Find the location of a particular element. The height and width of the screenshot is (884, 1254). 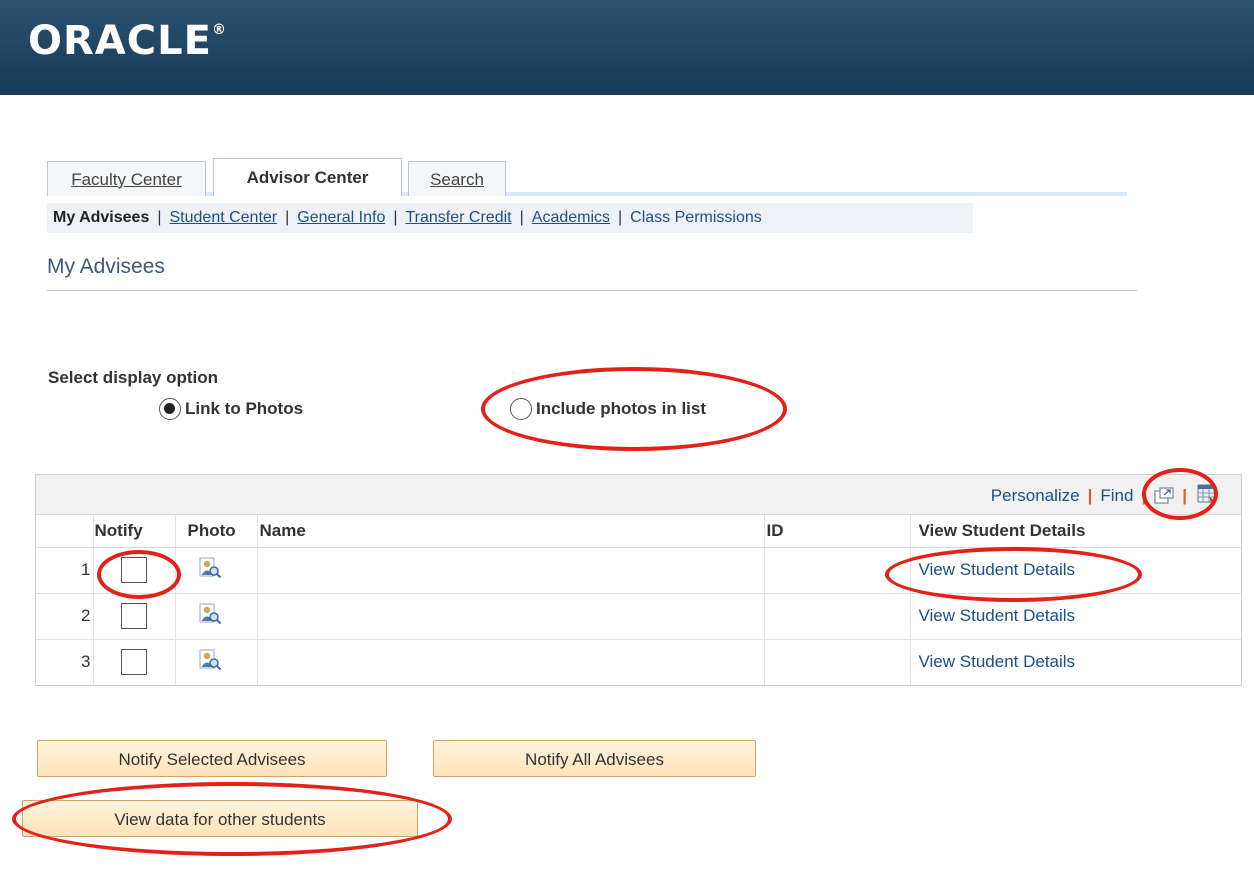

option-link-to-photos: Link to Photos is located at coordinates (231, 409).